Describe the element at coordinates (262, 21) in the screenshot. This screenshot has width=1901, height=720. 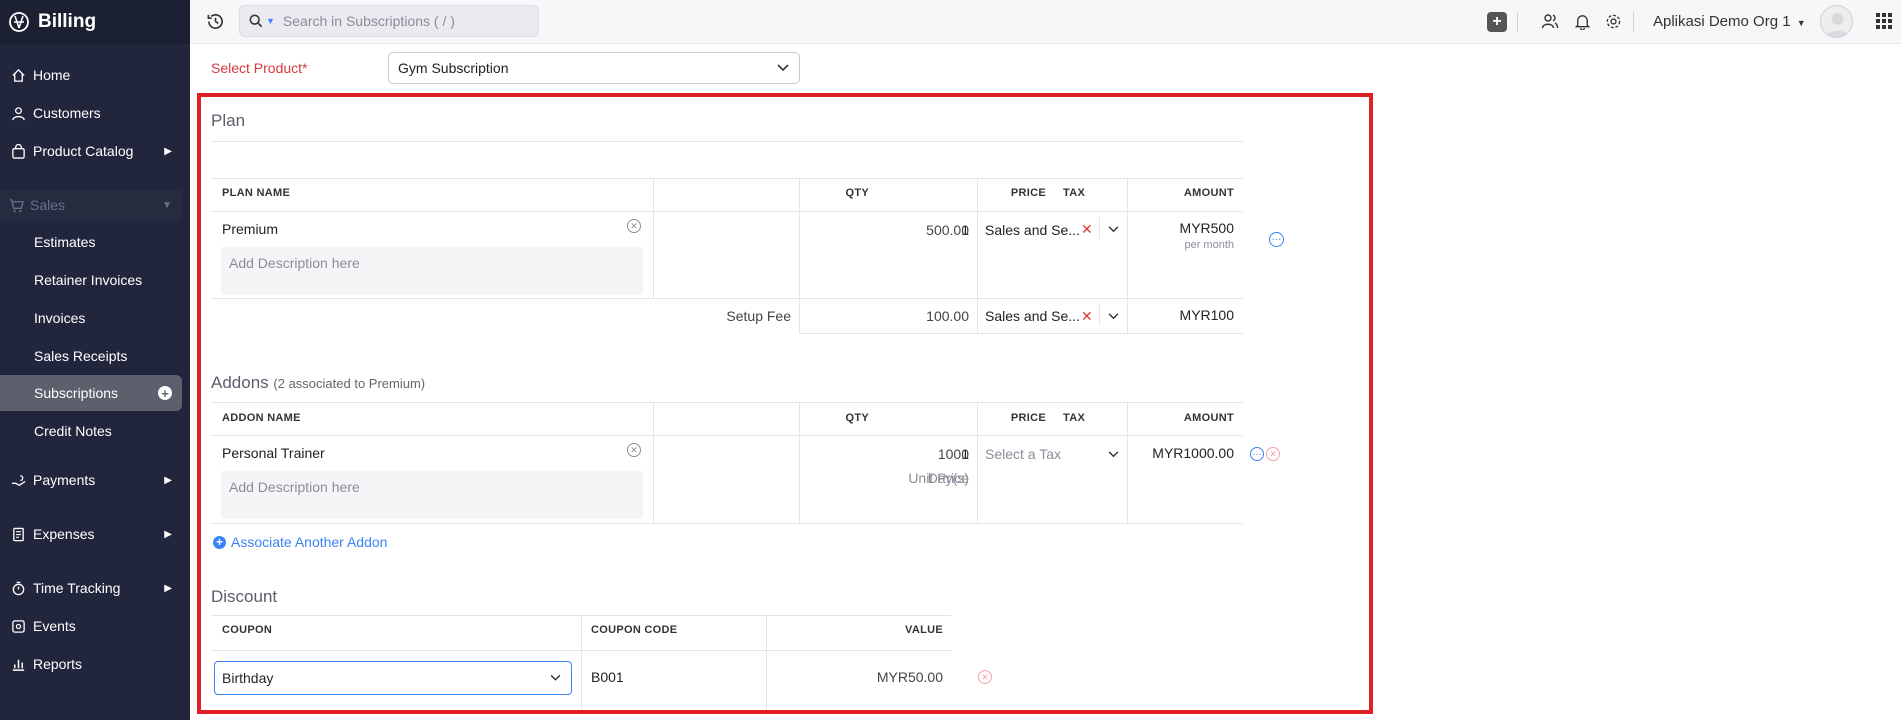
I see `search-icon: ▼` at that location.